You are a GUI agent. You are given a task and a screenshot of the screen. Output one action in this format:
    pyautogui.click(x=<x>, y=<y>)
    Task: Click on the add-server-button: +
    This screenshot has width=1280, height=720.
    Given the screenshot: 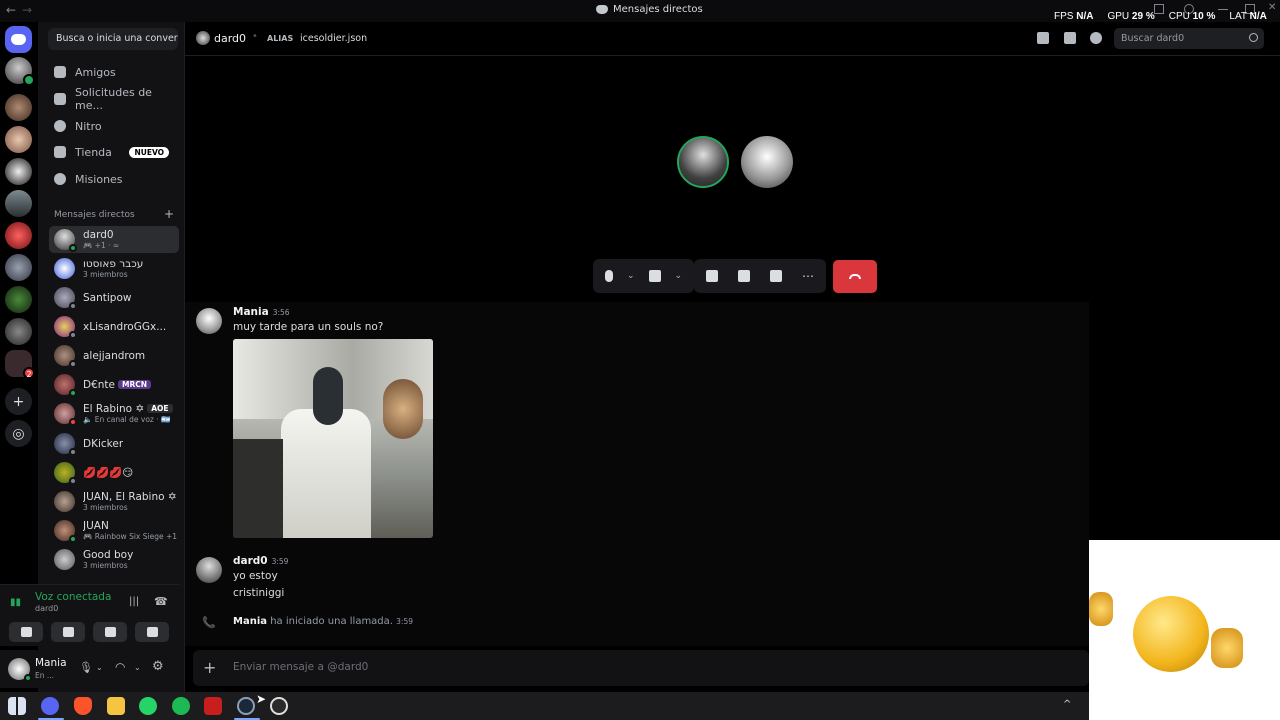 What is the action you would take?
    pyautogui.click(x=18, y=401)
    